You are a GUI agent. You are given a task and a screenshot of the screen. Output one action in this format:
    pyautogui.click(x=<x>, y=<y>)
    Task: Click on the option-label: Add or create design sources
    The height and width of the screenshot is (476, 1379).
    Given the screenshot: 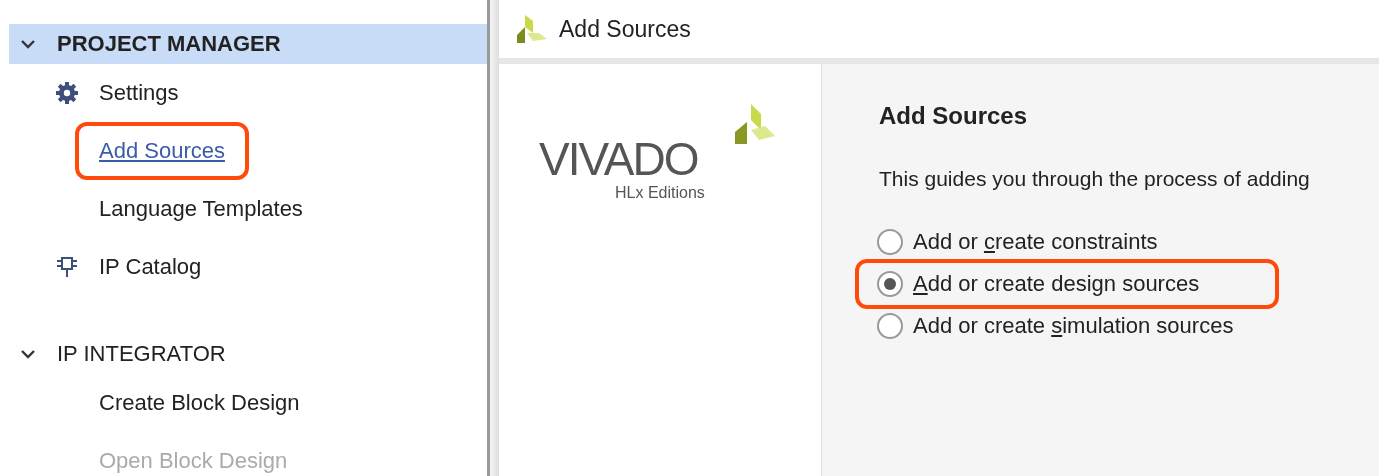 What is the action you would take?
    pyautogui.click(x=1056, y=284)
    